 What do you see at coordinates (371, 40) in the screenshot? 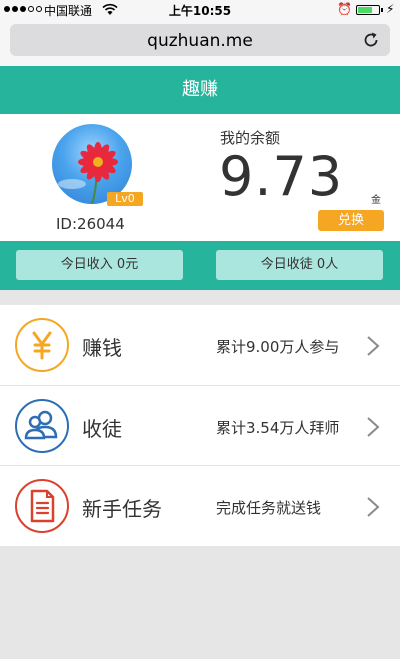
I see `reload-icon` at bounding box center [371, 40].